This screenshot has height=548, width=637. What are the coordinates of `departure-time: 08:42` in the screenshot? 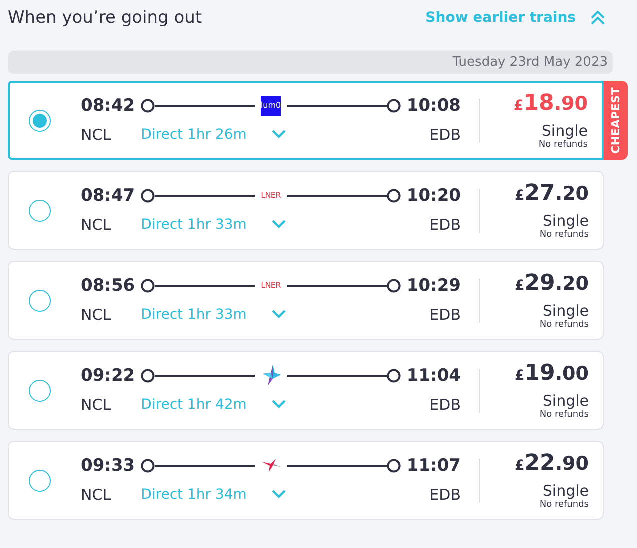 It's located at (108, 106).